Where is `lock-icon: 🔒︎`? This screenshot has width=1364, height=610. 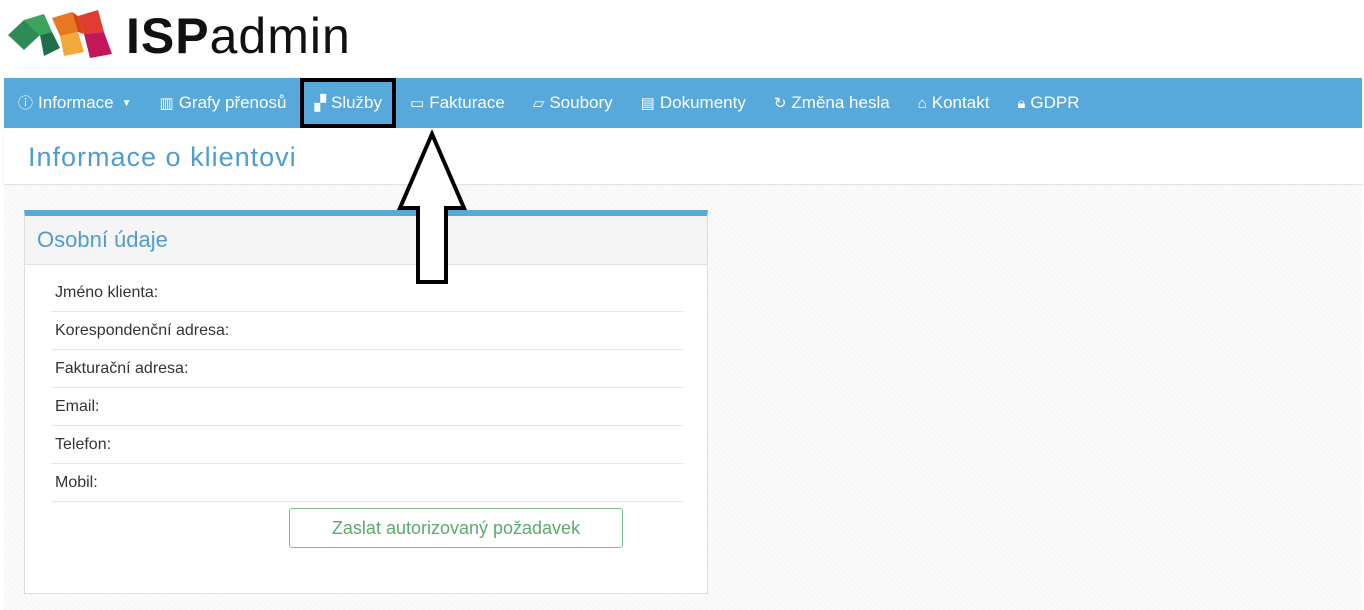 lock-icon: 🔒︎ is located at coordinates (1021, 103).